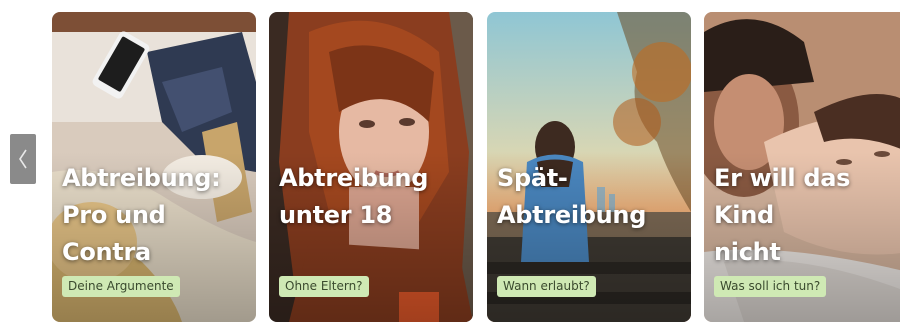 The image size is (900, 323). Describe the element at coordinates (141, 215) in the screenshot. I see `card-title: Abtreibung: Pro und Contra` at that location.